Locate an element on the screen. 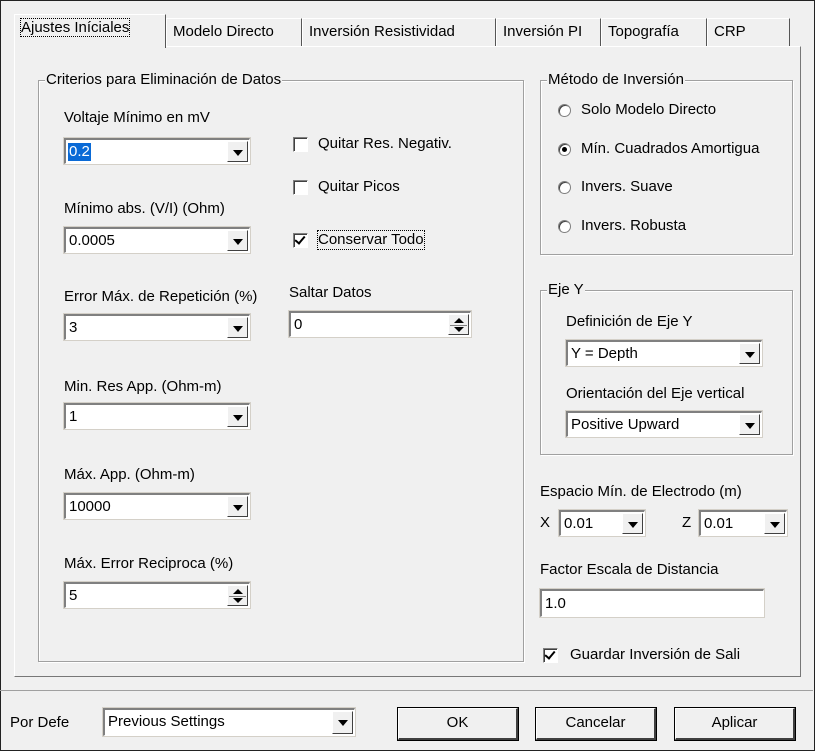  apply-button: Aplicar is located at coordinates (735, 724).